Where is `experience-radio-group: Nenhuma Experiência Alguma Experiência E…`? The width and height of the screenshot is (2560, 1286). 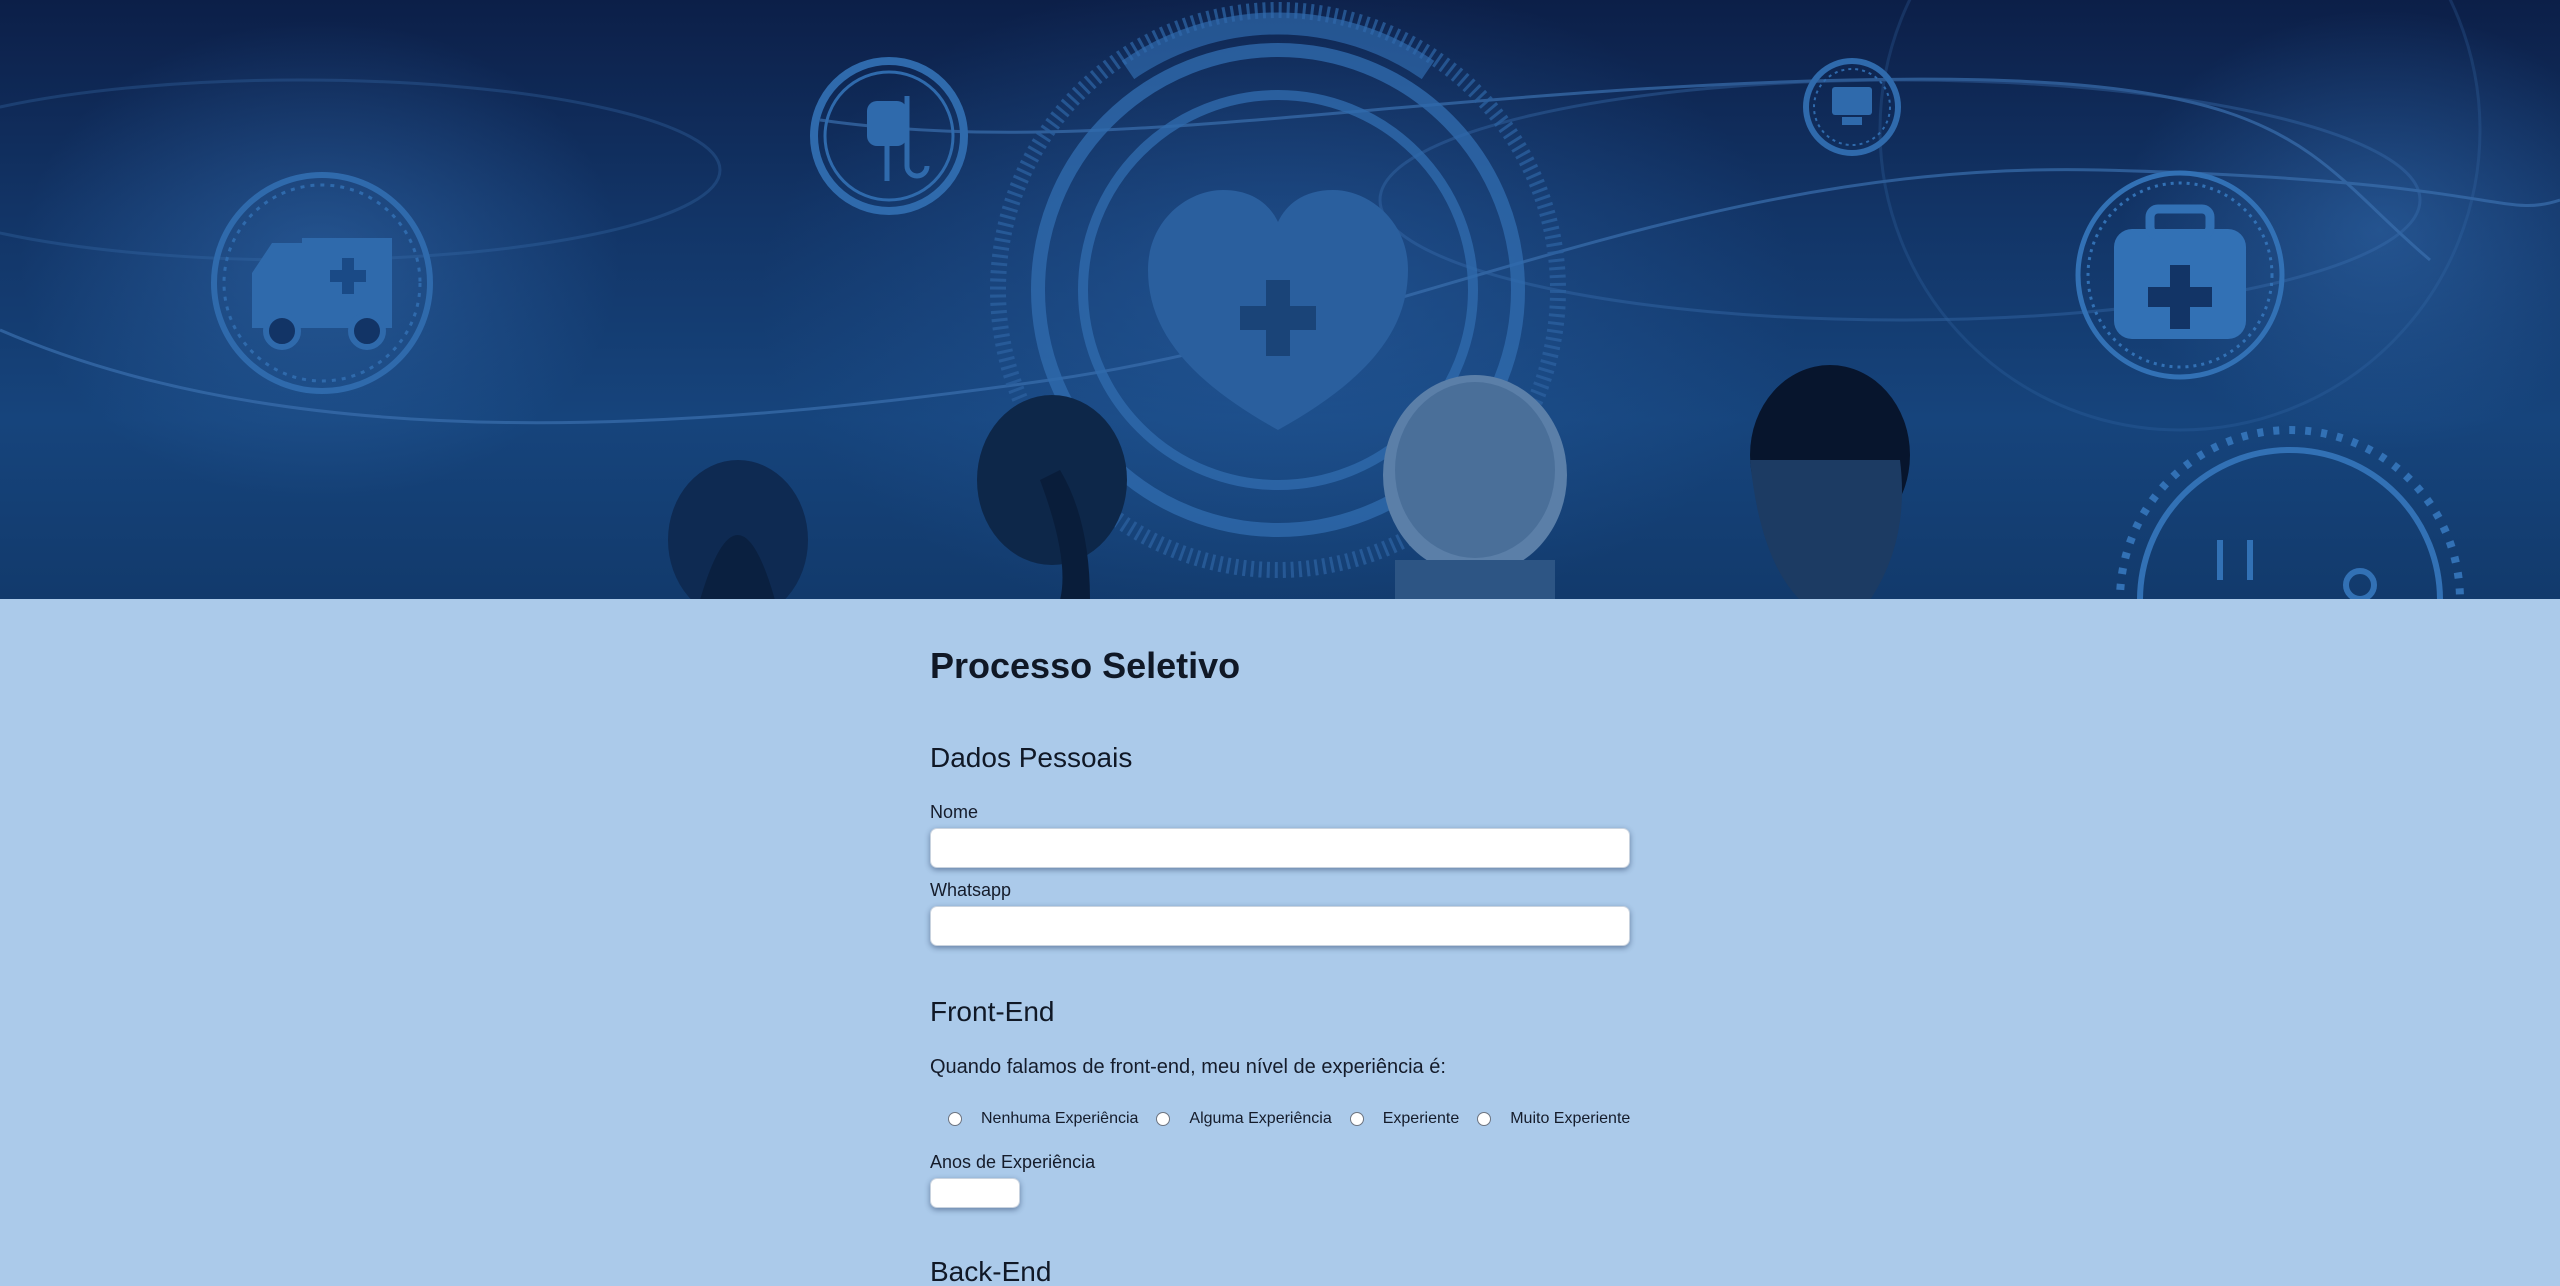 experience-radio-group: Nenhuma Experiência Alguma Experiência E… is located at coordinates (1298, 1119).